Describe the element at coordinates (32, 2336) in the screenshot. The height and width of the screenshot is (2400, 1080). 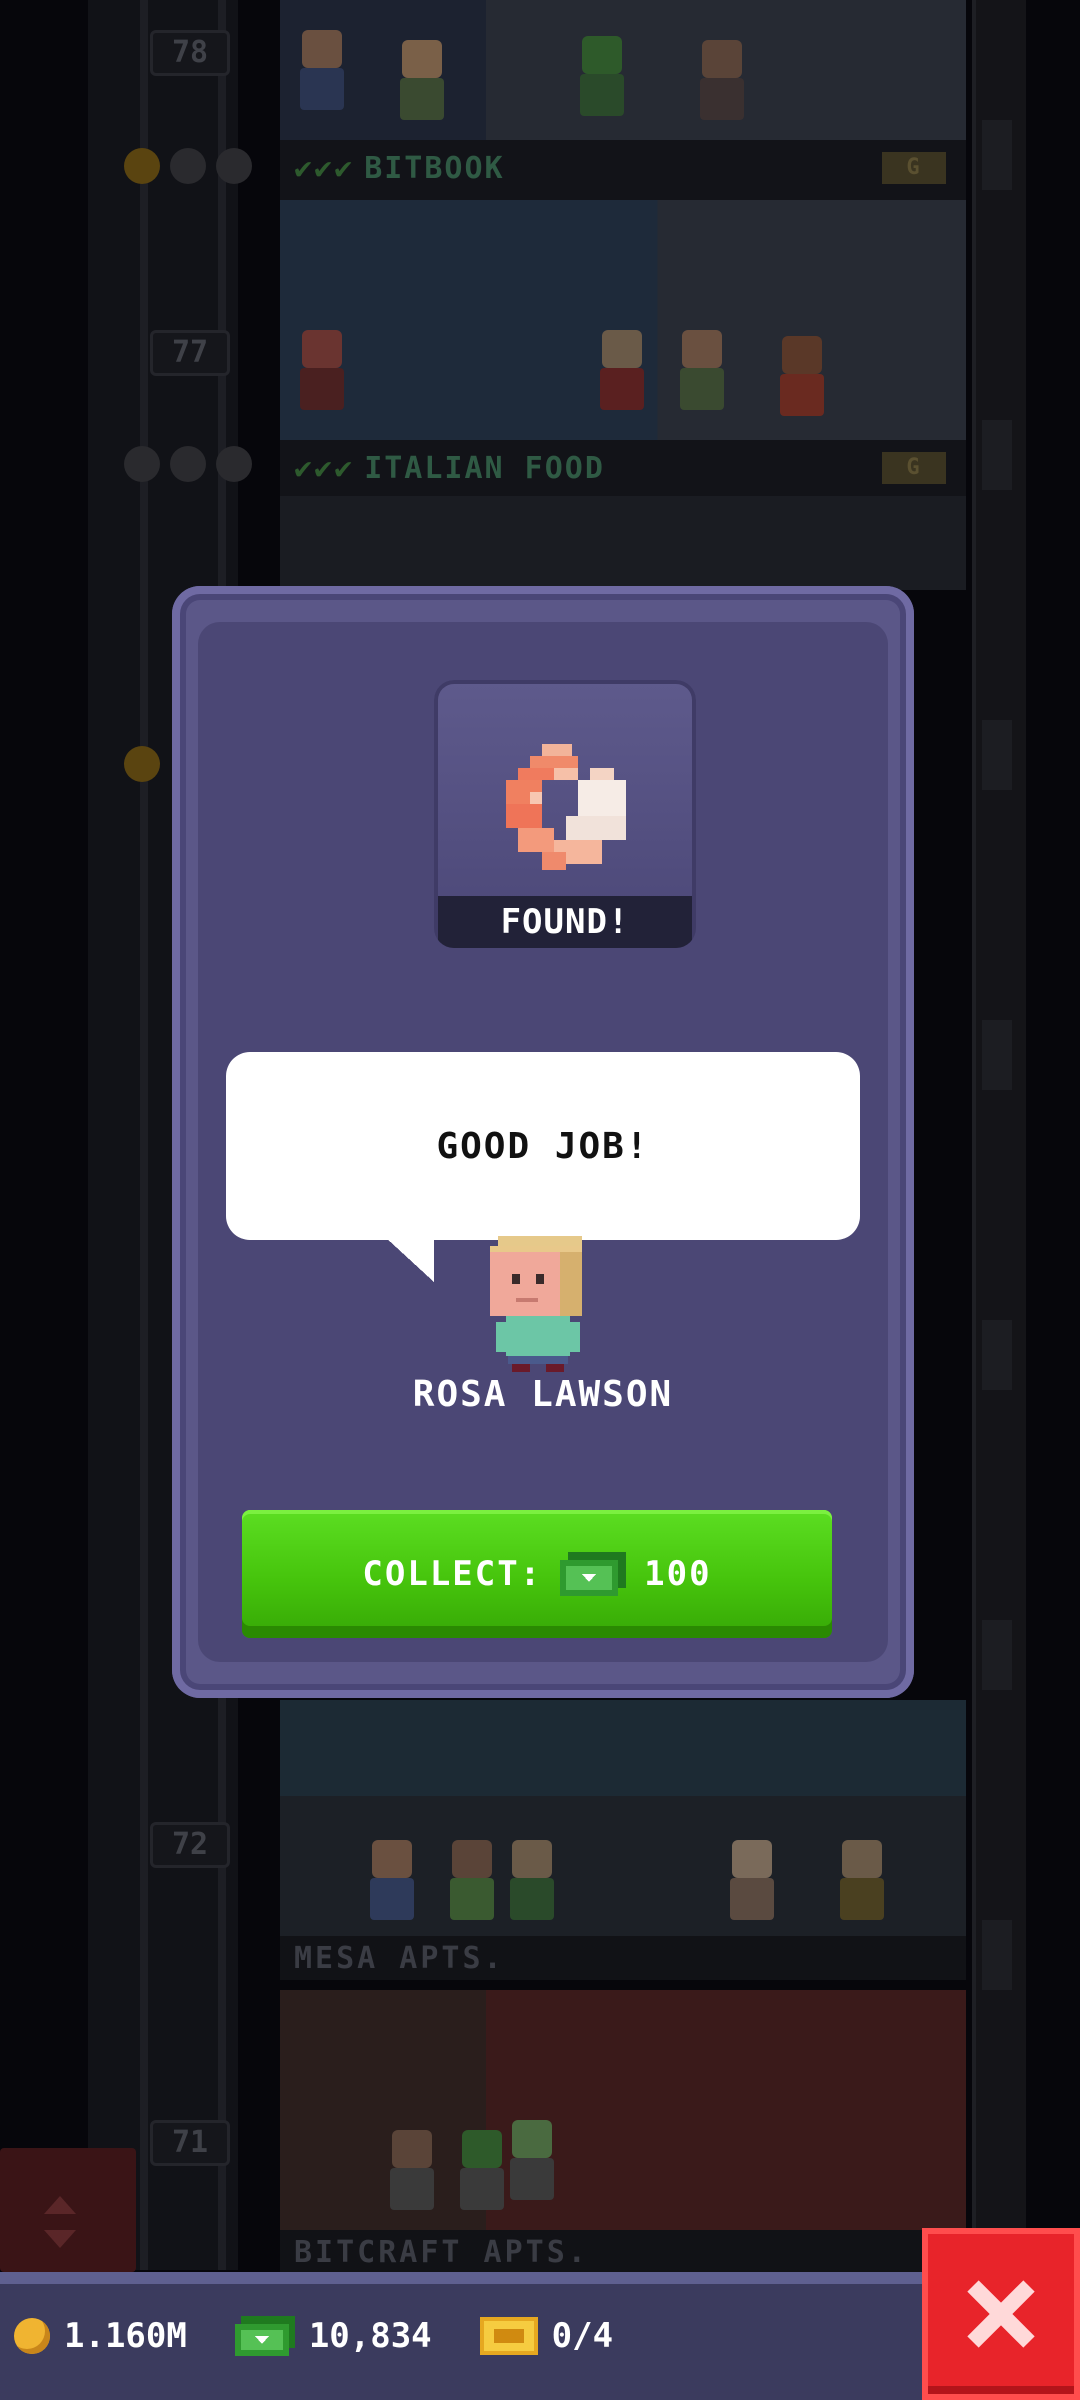
I see `coin-icon` at that location.